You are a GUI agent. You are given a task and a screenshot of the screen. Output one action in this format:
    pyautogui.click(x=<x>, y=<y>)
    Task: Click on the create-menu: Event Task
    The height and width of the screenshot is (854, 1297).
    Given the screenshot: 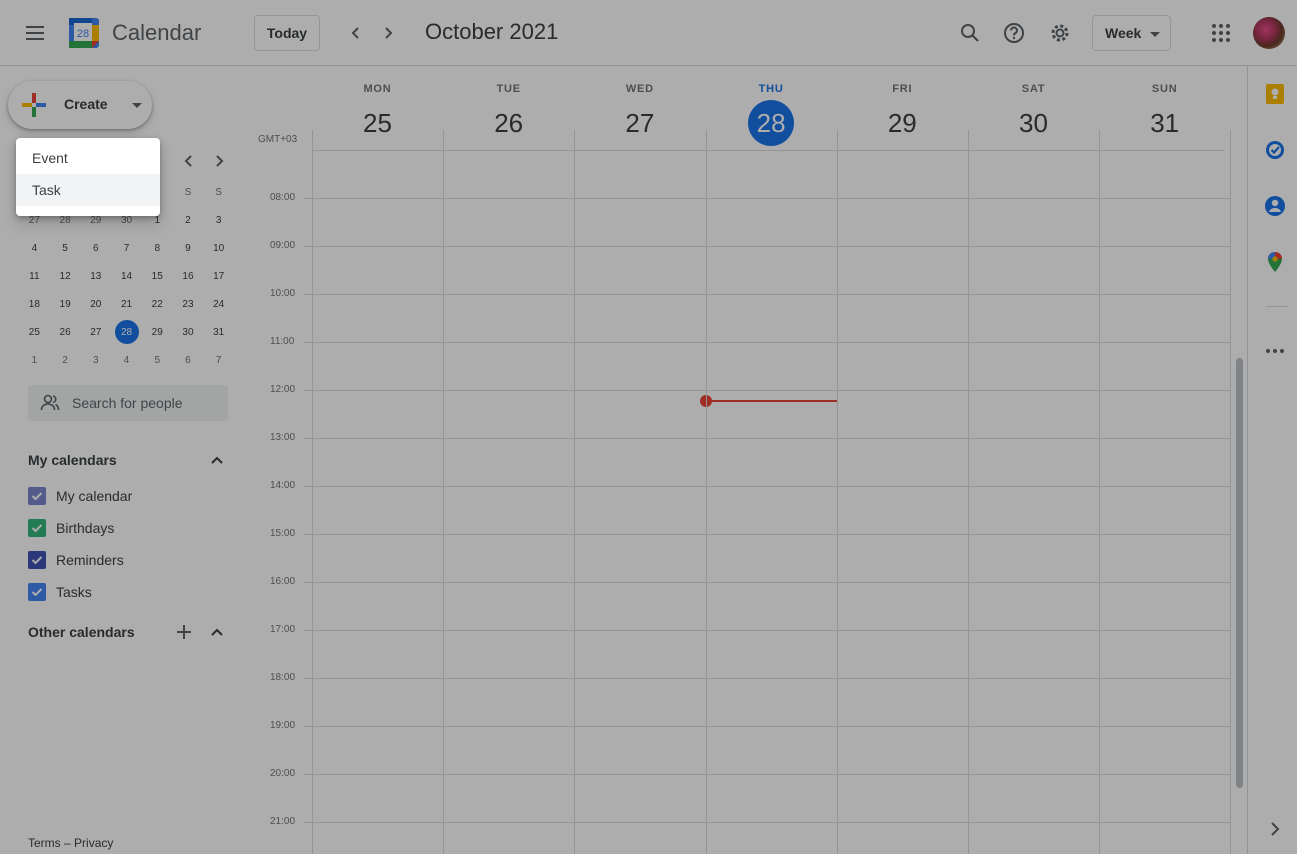 What is the action you would take?
    pyautogui.click(x=88, y=177)
    